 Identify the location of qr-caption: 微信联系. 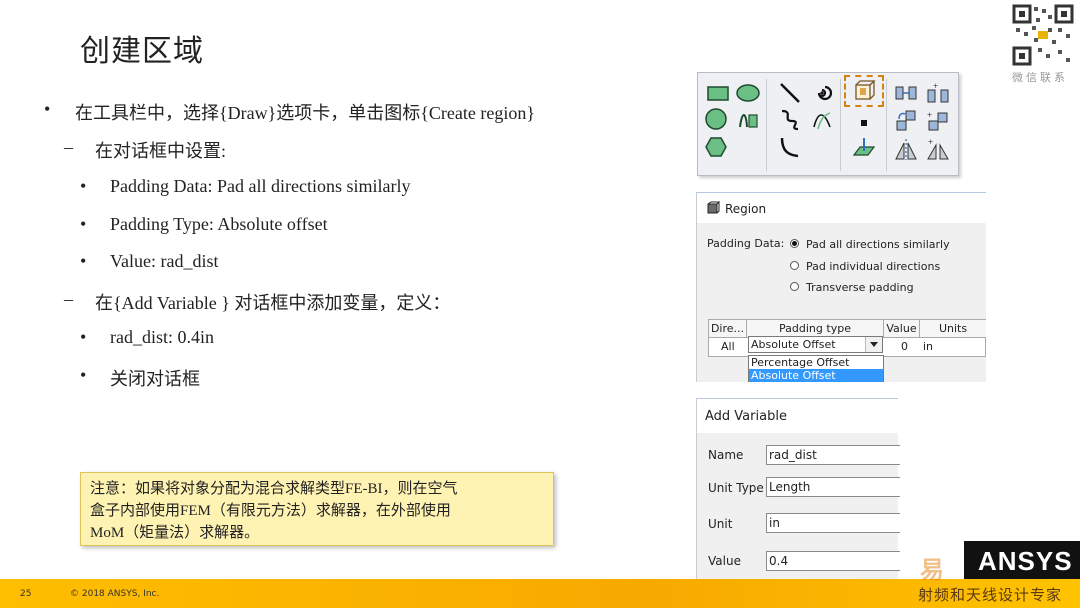
(1040, 77).